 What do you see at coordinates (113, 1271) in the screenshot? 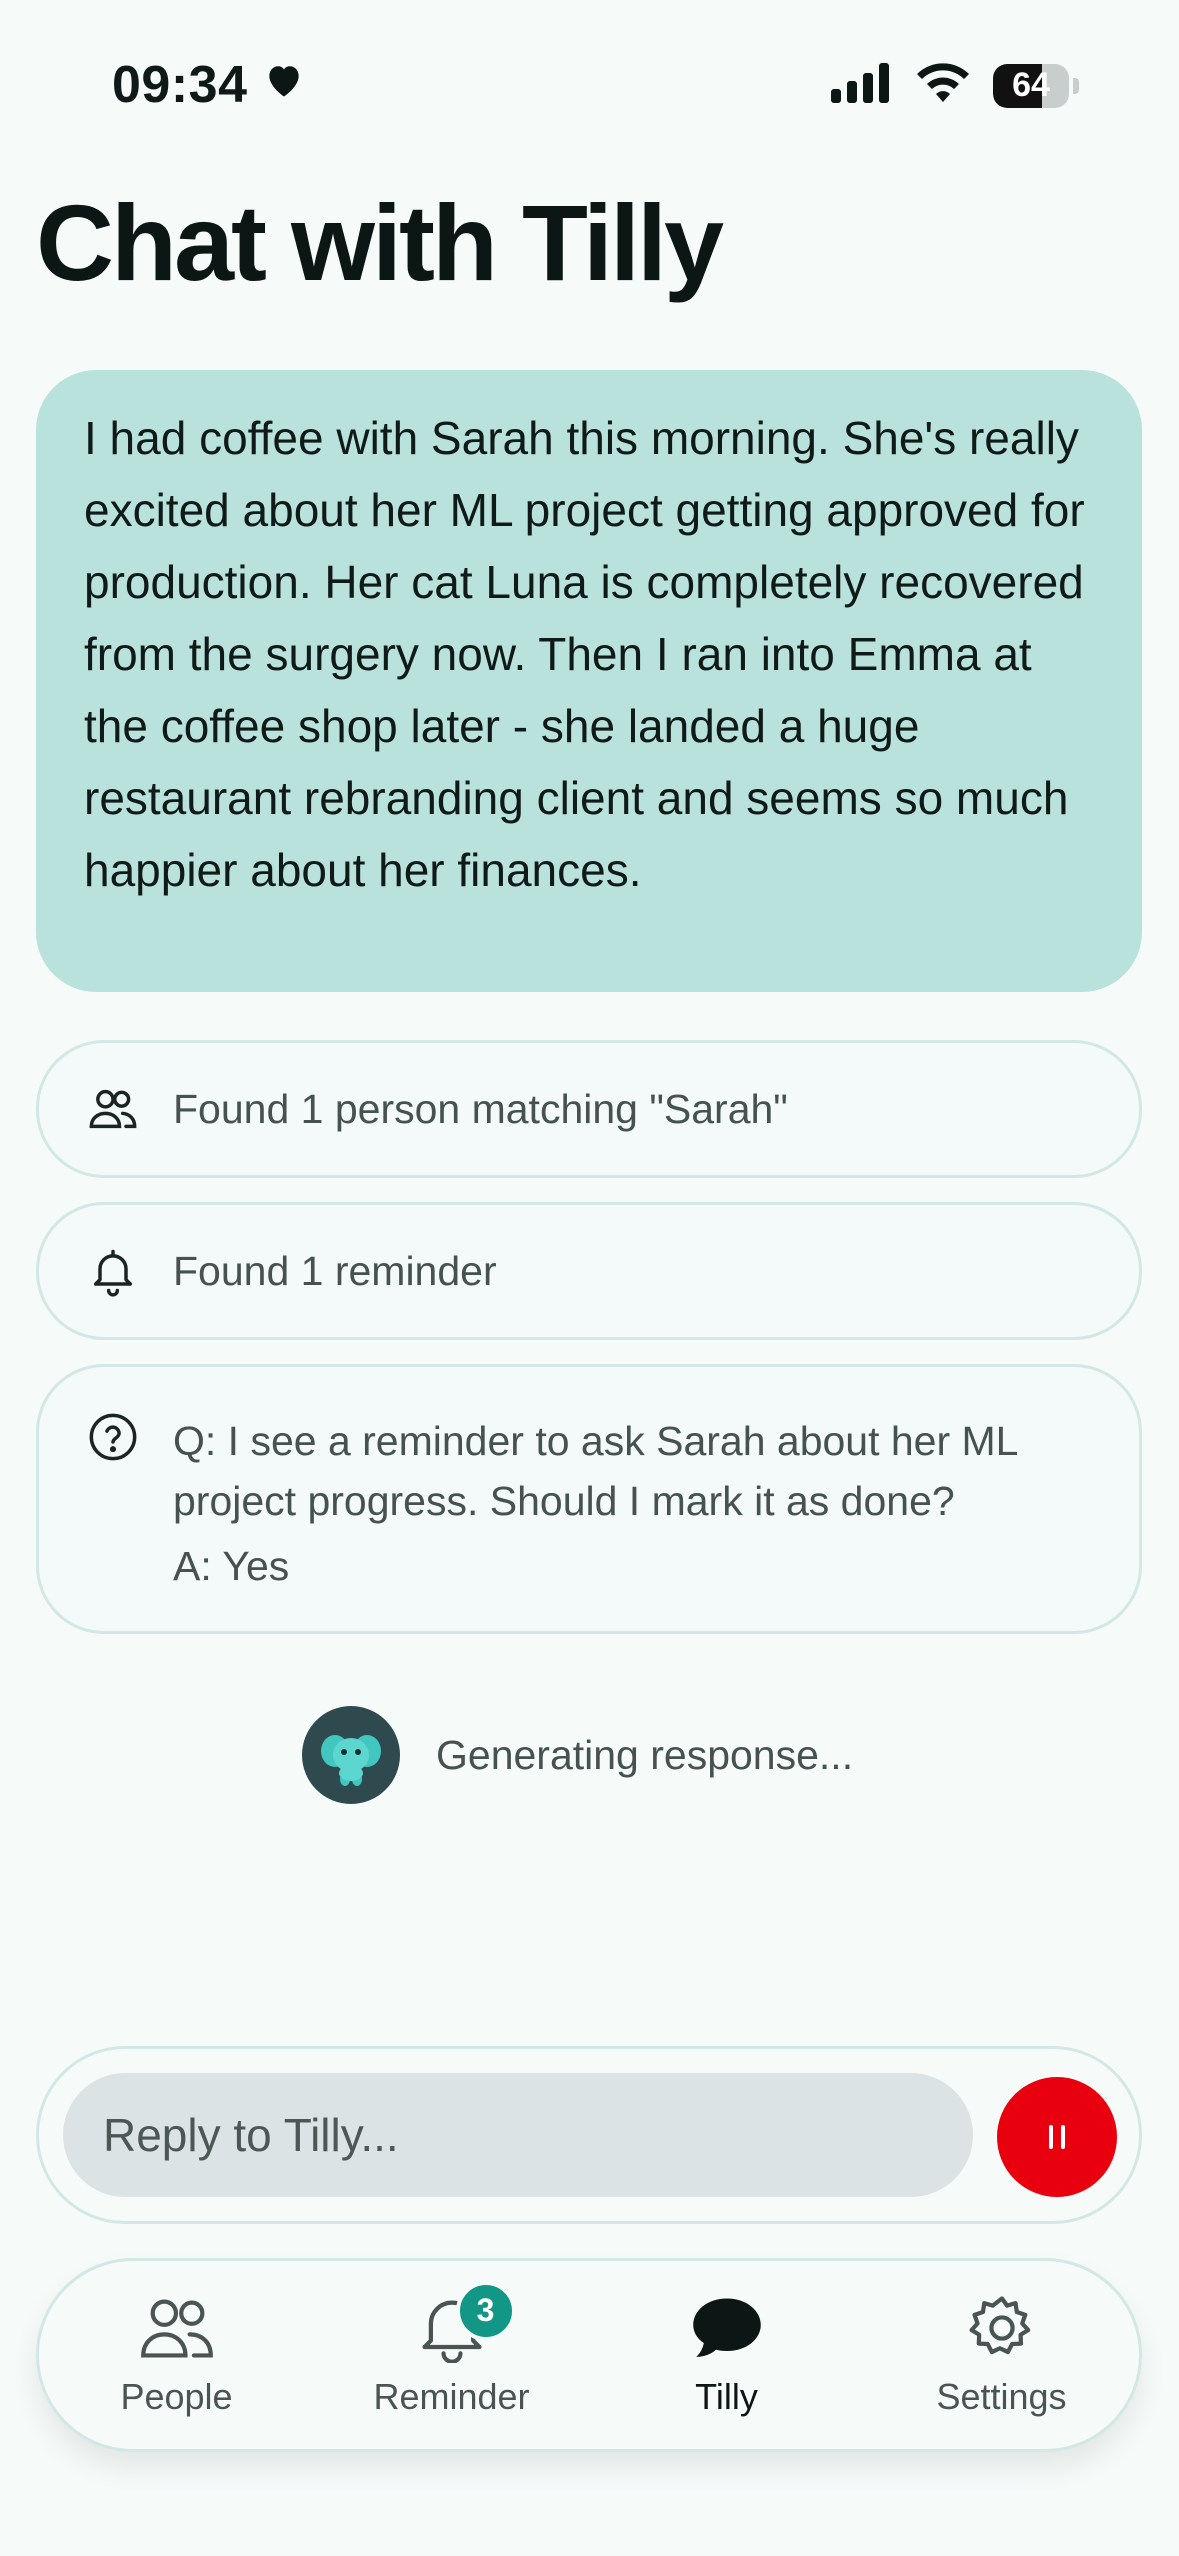
I see `bell-icon` at bounding box center [113, 1271].